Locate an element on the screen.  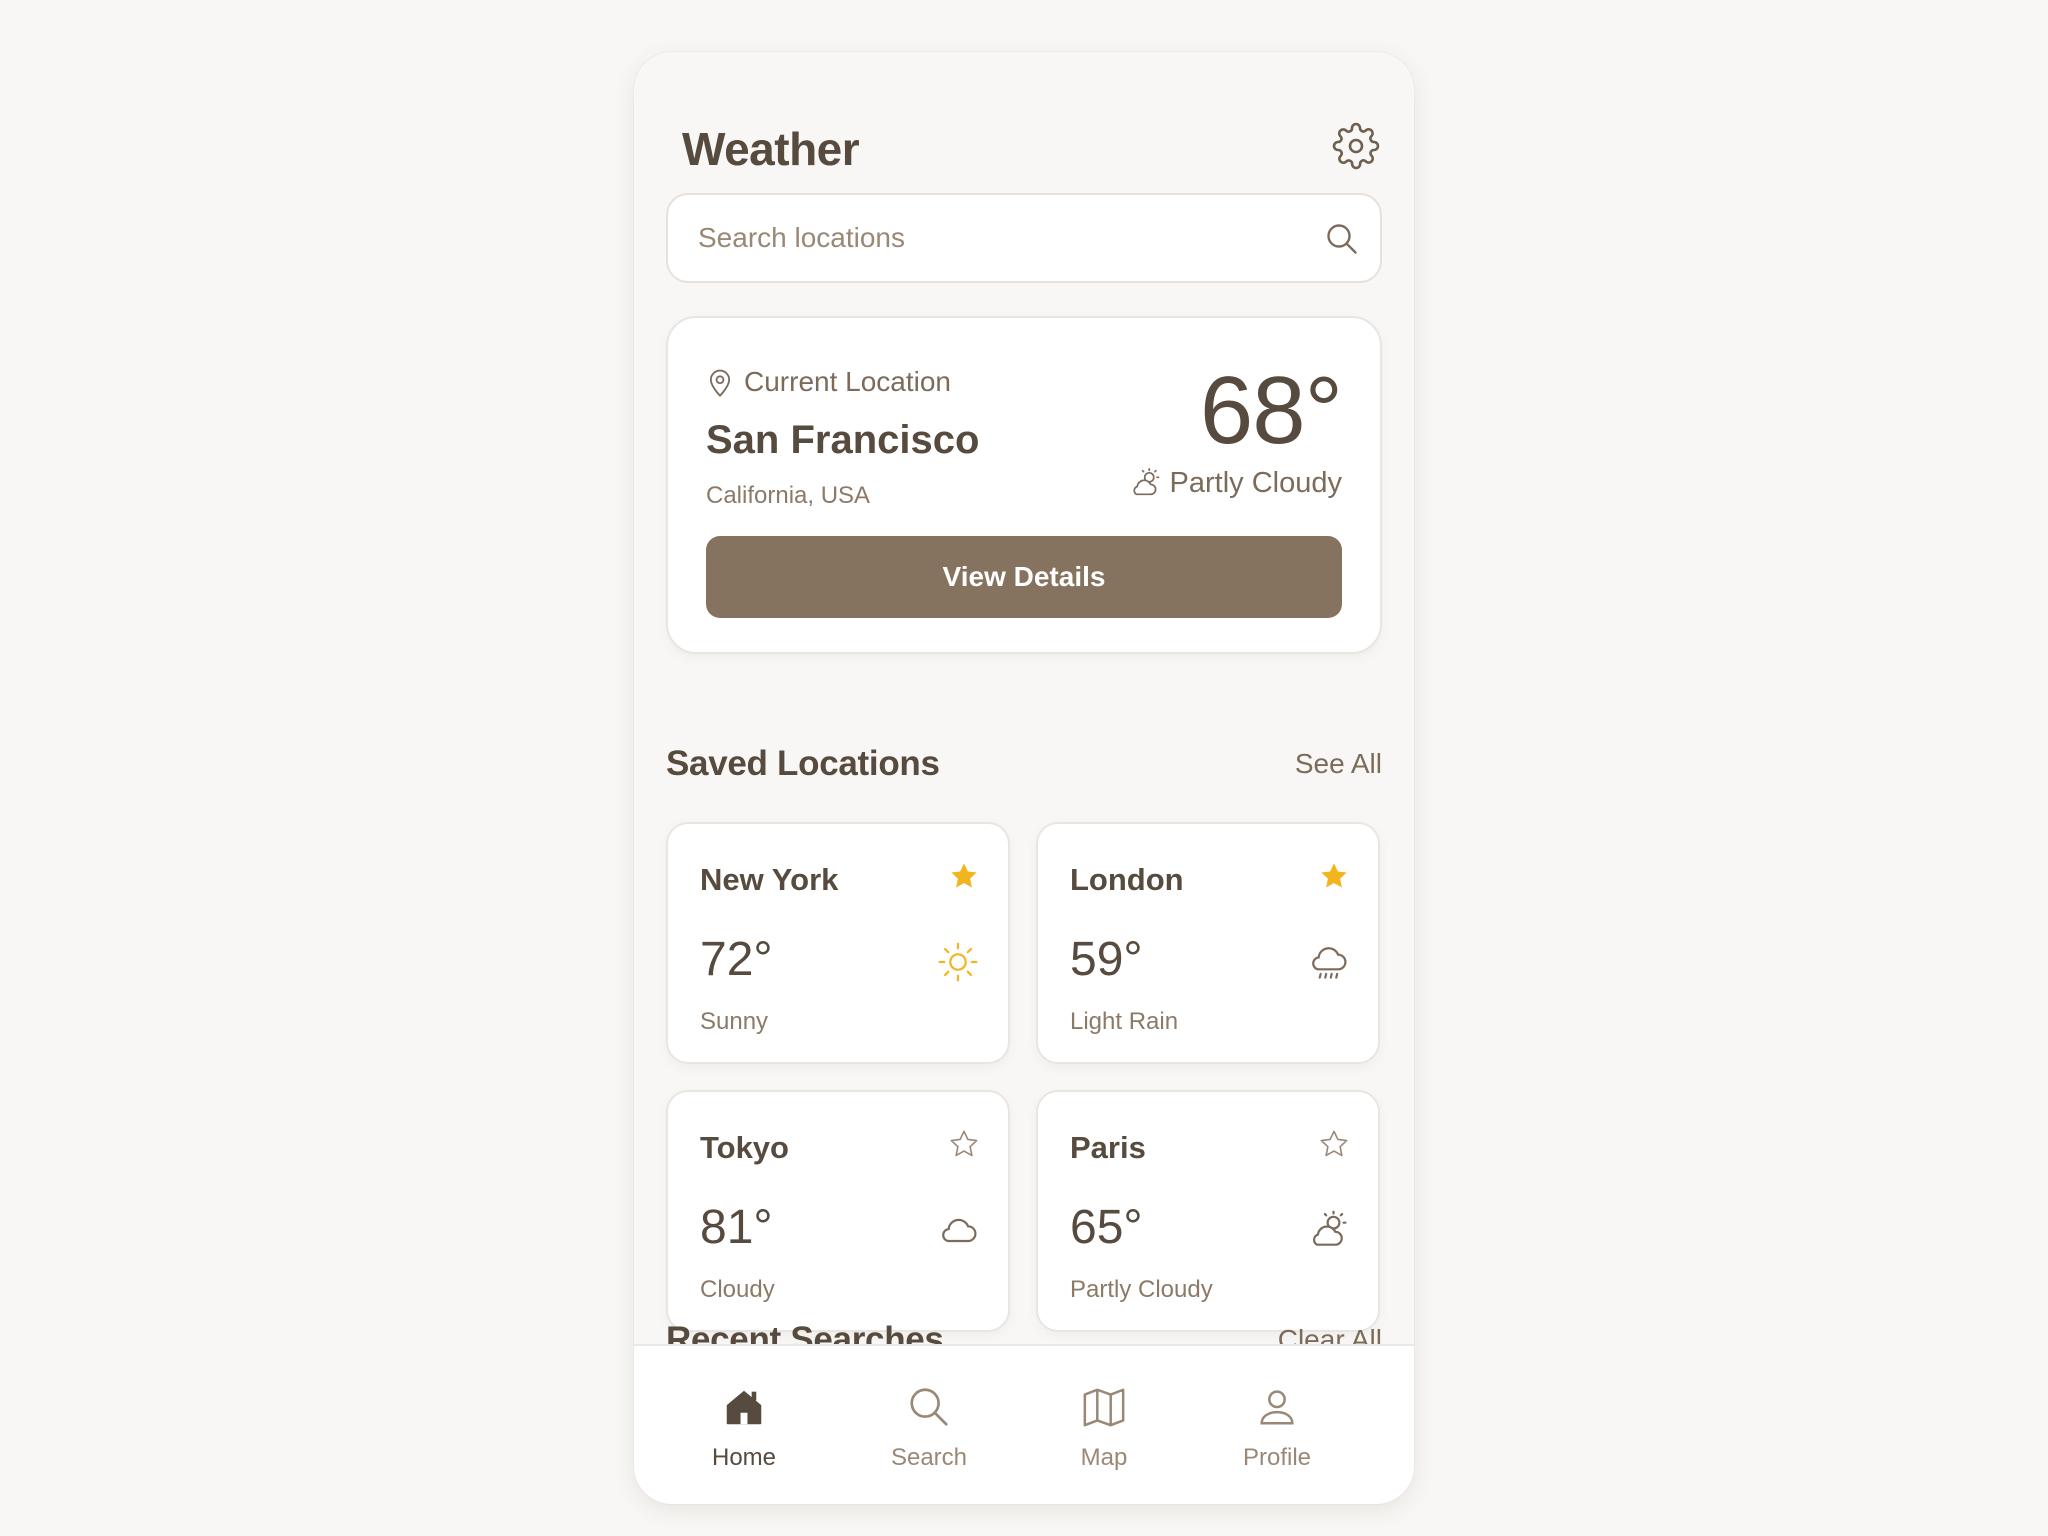
nav-item-profile: Profile is located at coordinates (1277, 1434).